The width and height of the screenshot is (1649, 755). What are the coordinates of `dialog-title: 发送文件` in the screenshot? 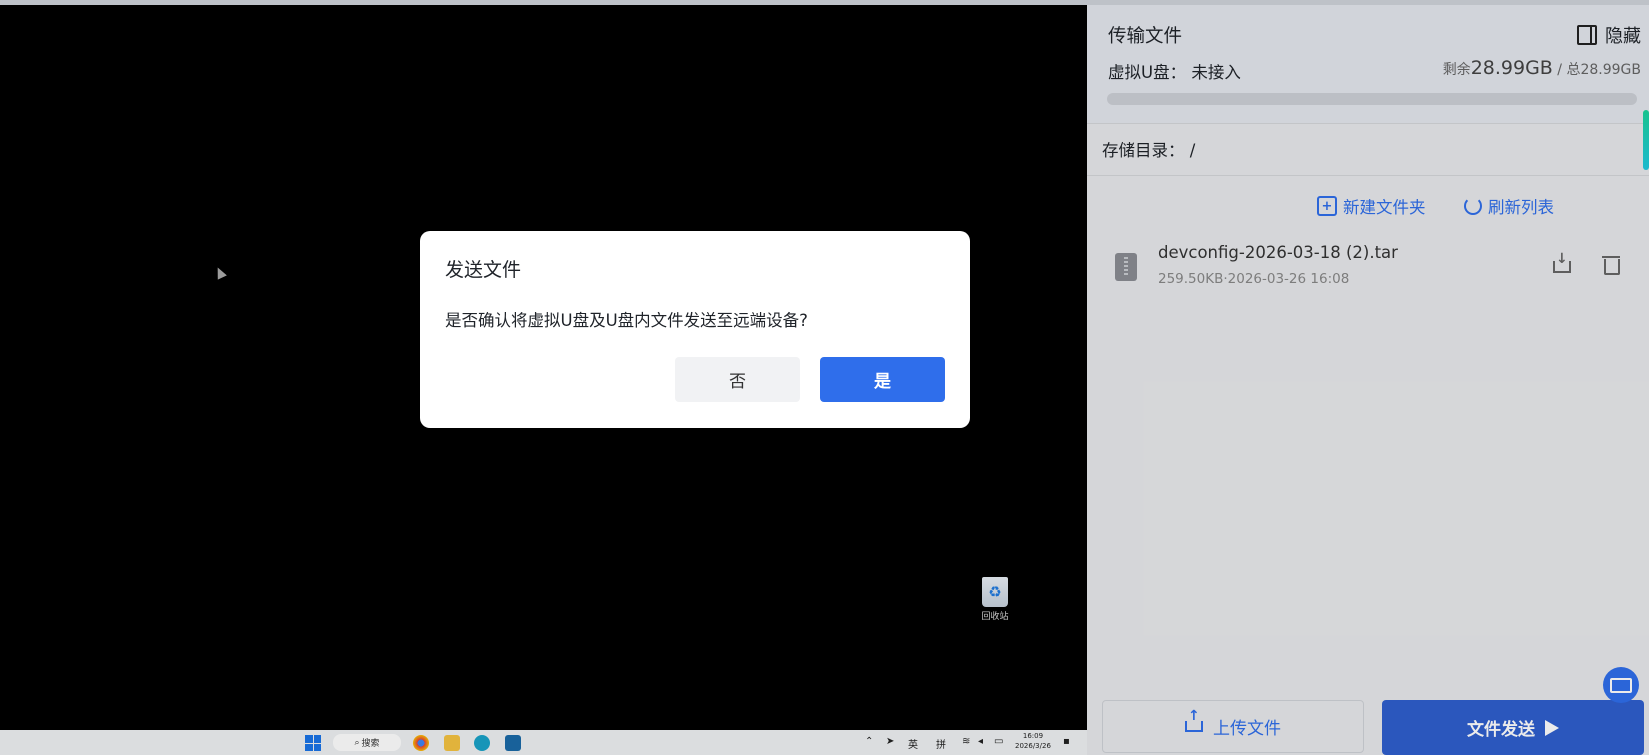 It's located at (483, 270).